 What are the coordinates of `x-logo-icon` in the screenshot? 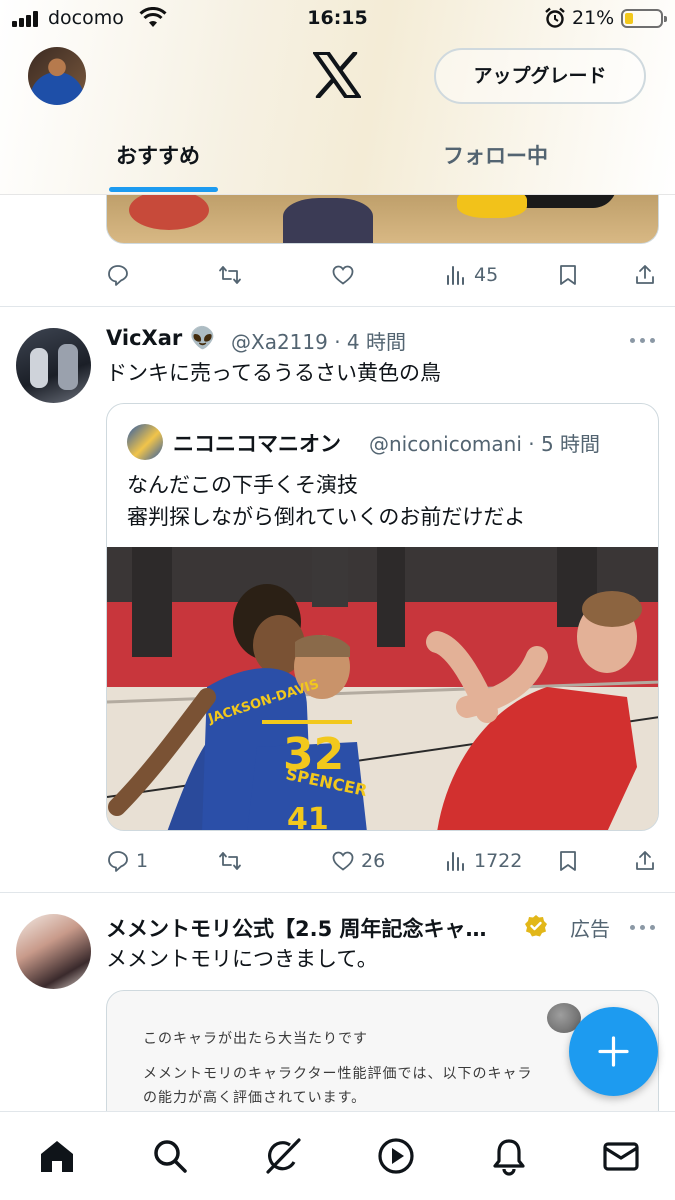 It's located at (337, 75).